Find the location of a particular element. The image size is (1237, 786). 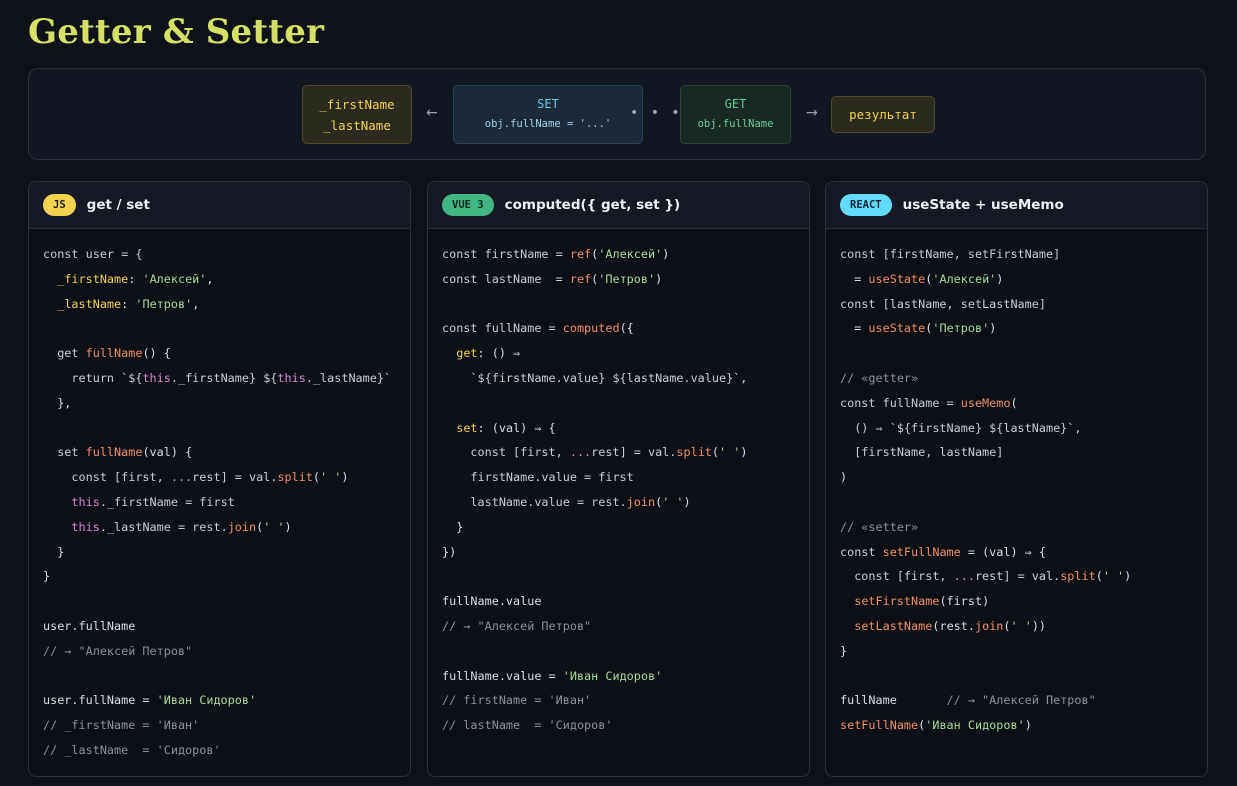

code-line: fullName // → "Алексей Петров" is located at coordinates (1023, 700).